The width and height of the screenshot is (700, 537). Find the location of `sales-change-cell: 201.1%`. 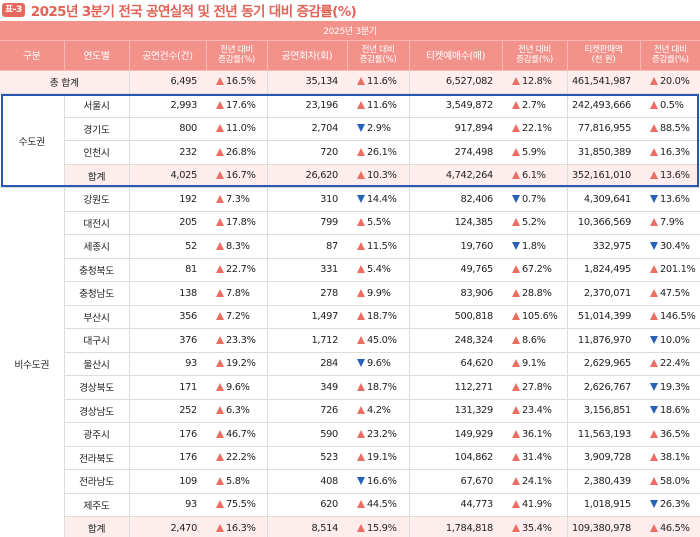

sales-change-cell: 201.1% is located at coordinates (670, 270).